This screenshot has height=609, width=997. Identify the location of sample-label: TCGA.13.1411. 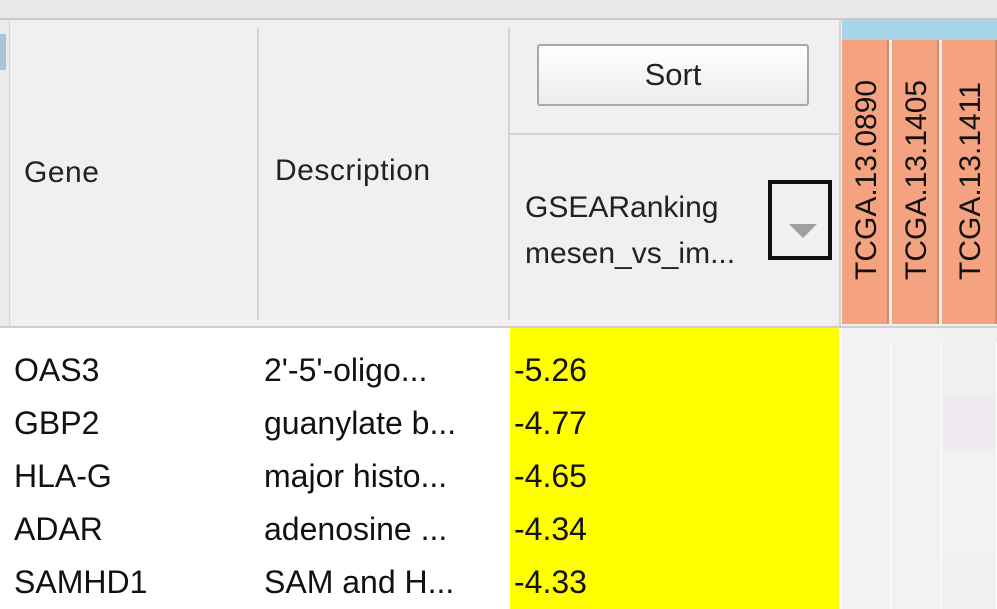
(970, 181).